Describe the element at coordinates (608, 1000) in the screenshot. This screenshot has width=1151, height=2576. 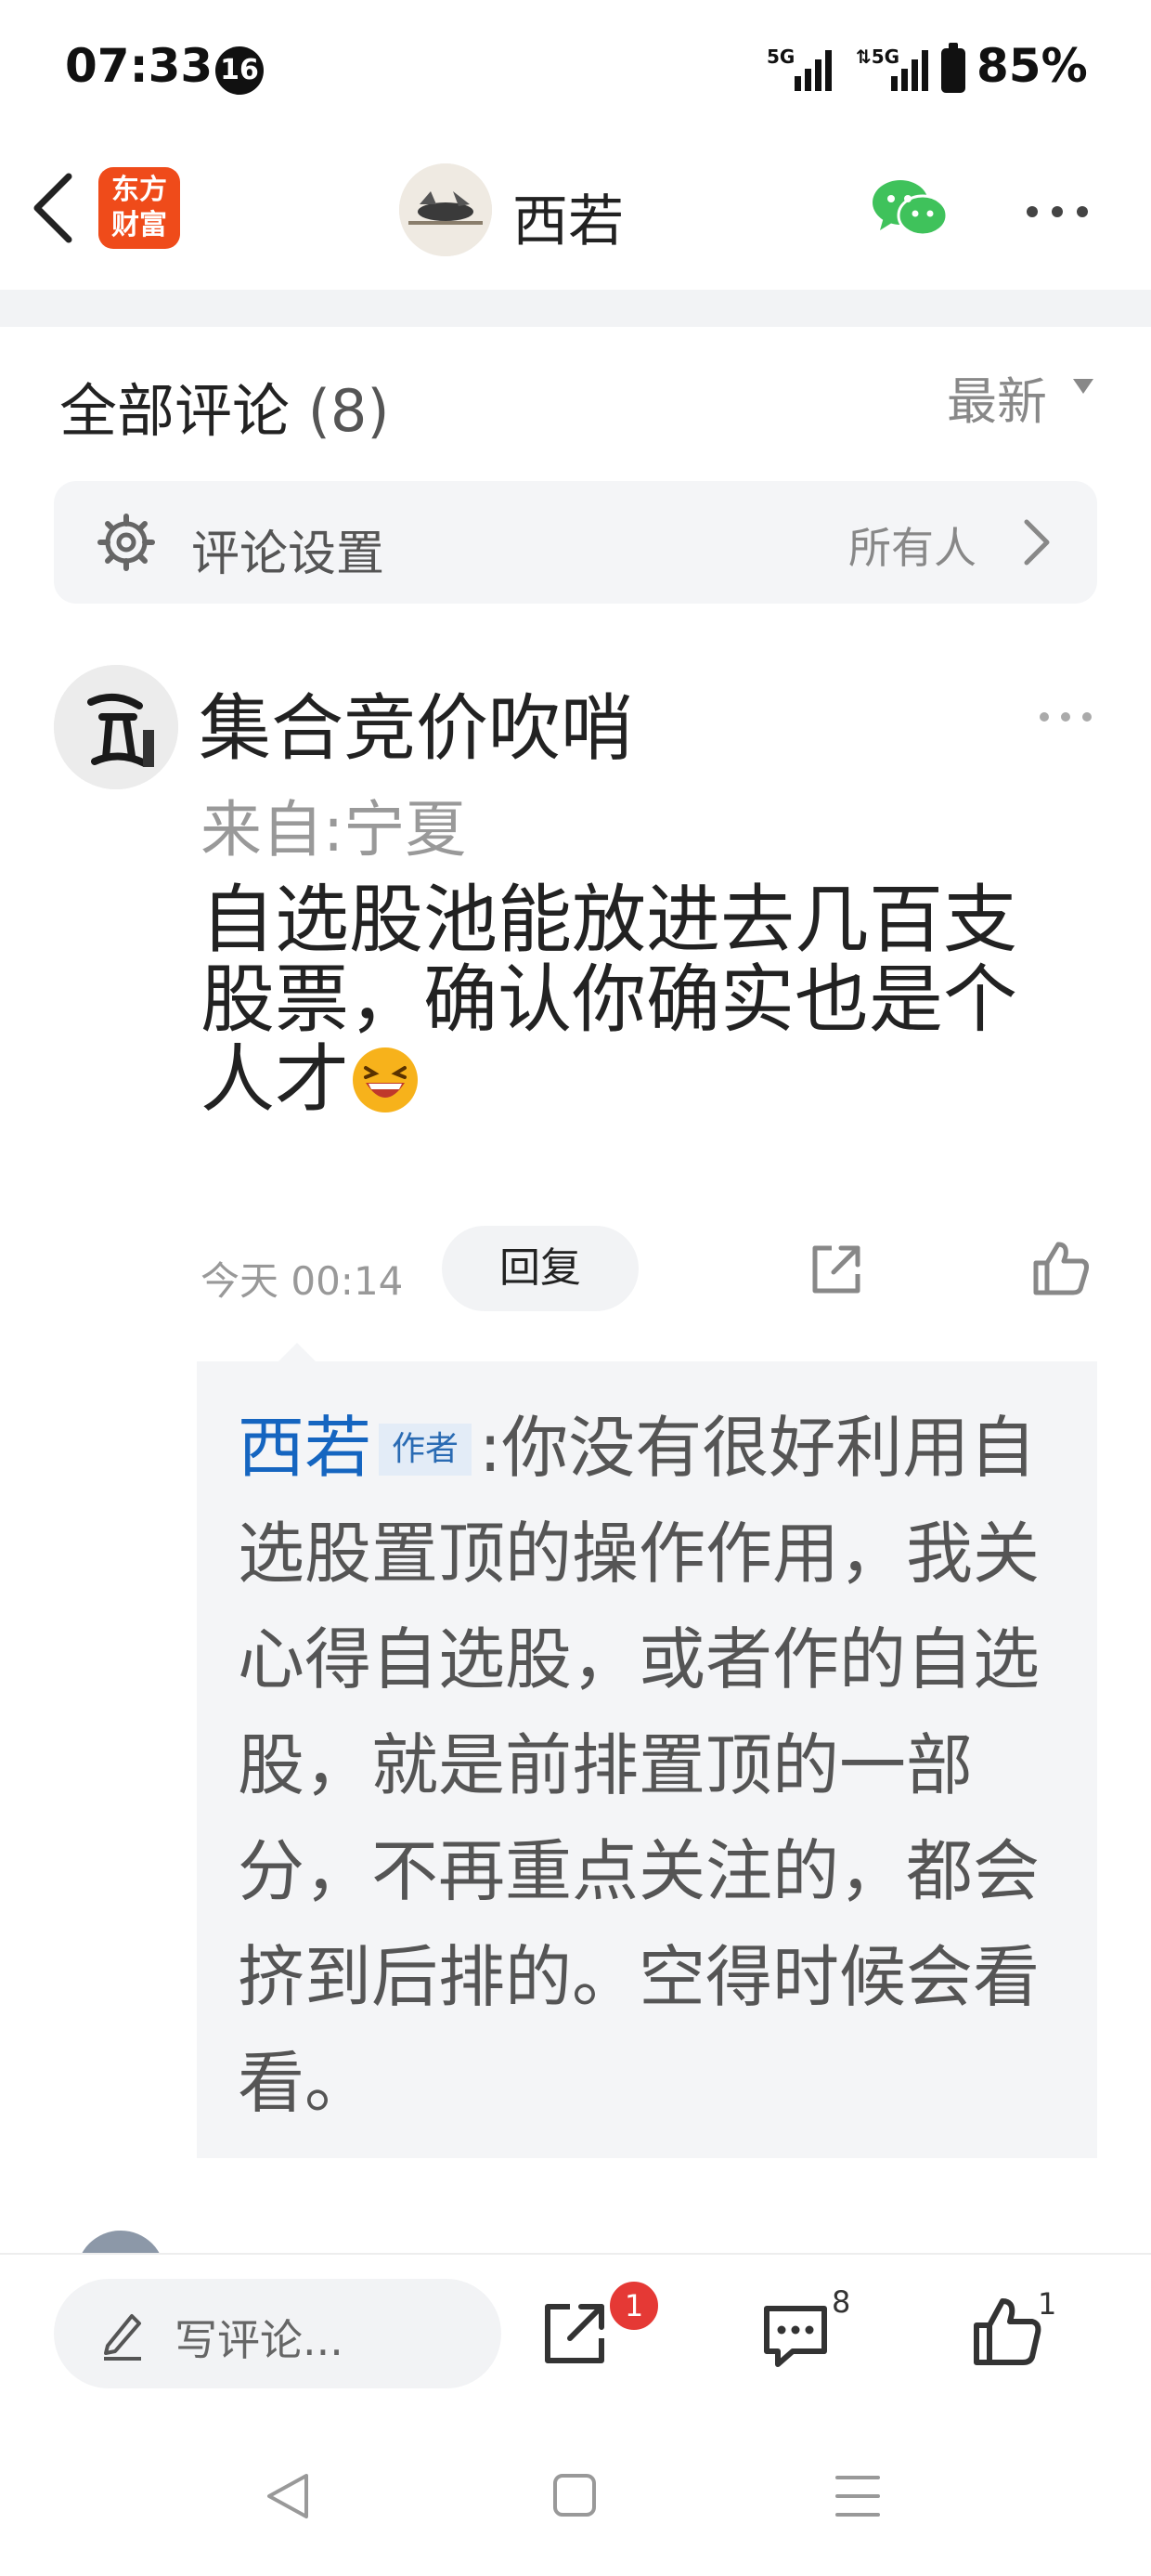
I see `comment-body: 自选股池能放进去几百支股票，确认你确实也是个人才` at that location.